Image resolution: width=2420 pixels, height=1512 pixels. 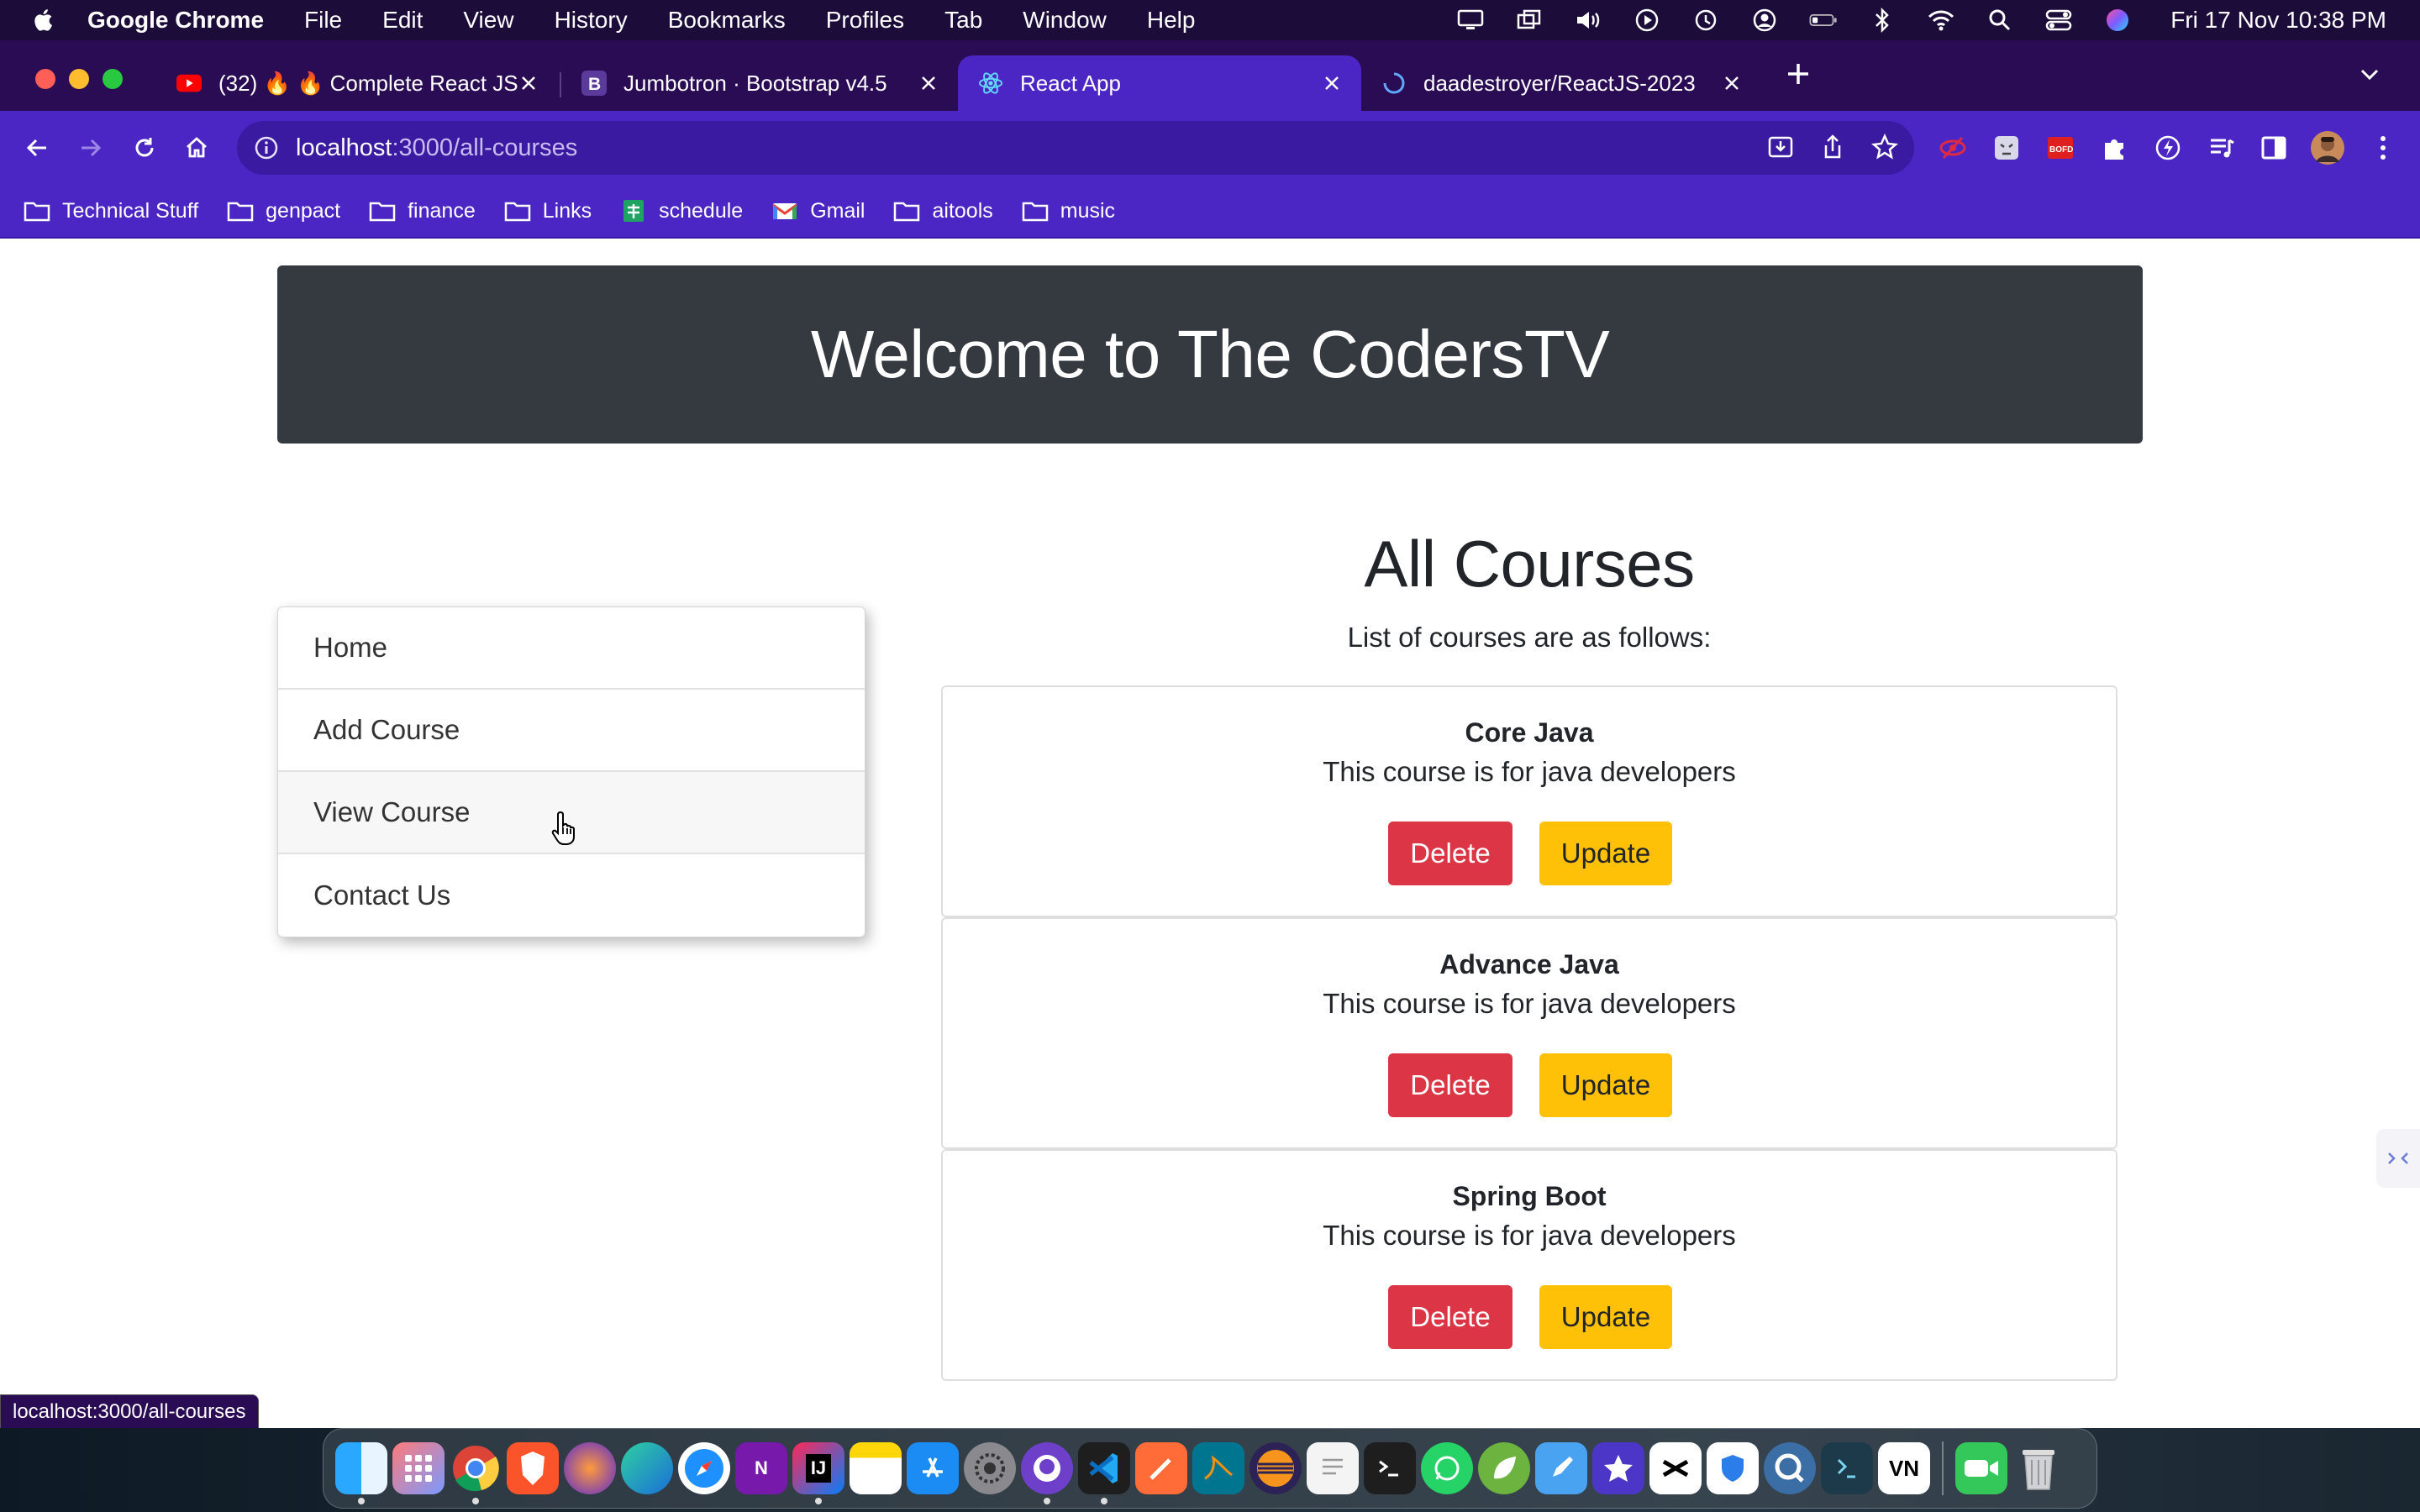 I want to click on quicktime-icon, so click(x=1790, y=1468).